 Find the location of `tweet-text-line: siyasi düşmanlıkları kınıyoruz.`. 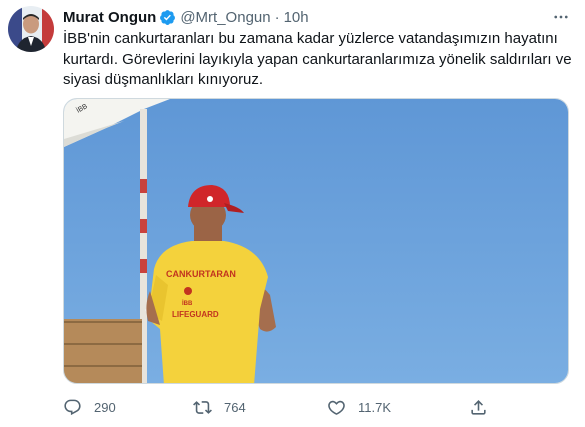

tweet-text-line: siyasi düşmanlıkları kınıyoruz. is located at coordinates (163, 79).